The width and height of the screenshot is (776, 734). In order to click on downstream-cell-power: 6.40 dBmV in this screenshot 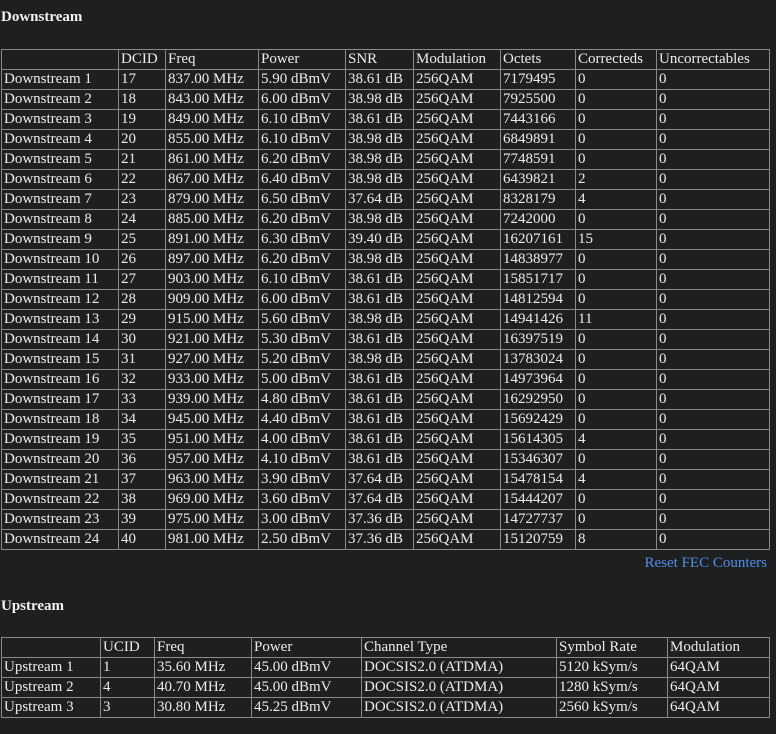, I will do `click(302, 179)`.